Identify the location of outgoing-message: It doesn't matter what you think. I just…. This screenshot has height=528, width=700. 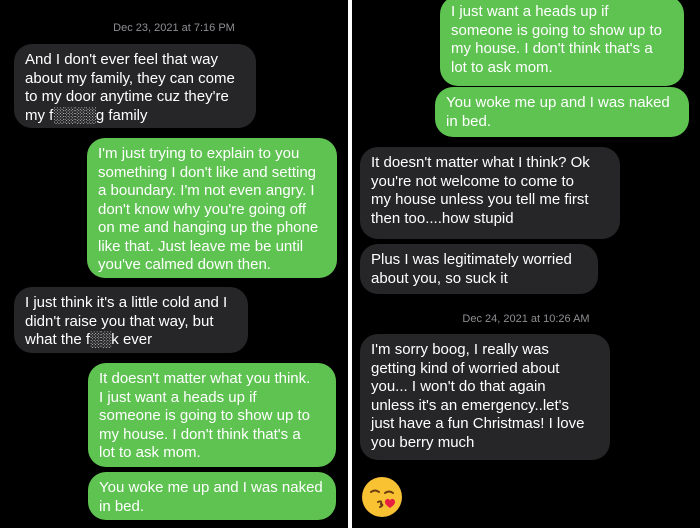
(212, 415).